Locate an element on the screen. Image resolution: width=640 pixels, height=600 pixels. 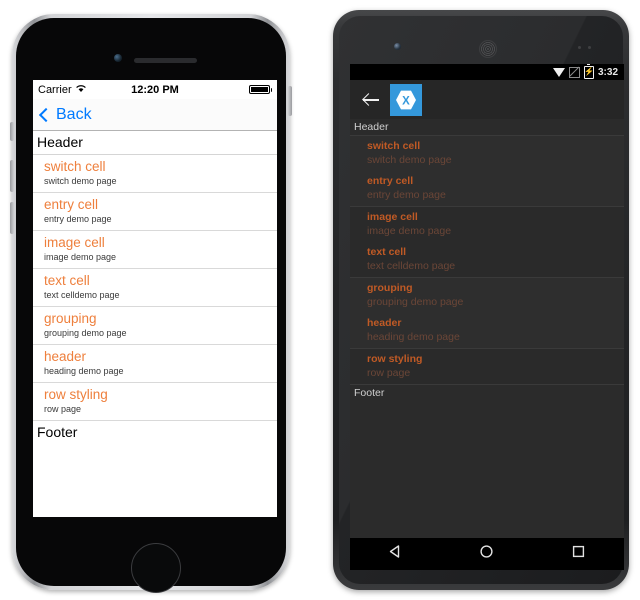
list-group: row styling row page is located at coordinates (487, 366).